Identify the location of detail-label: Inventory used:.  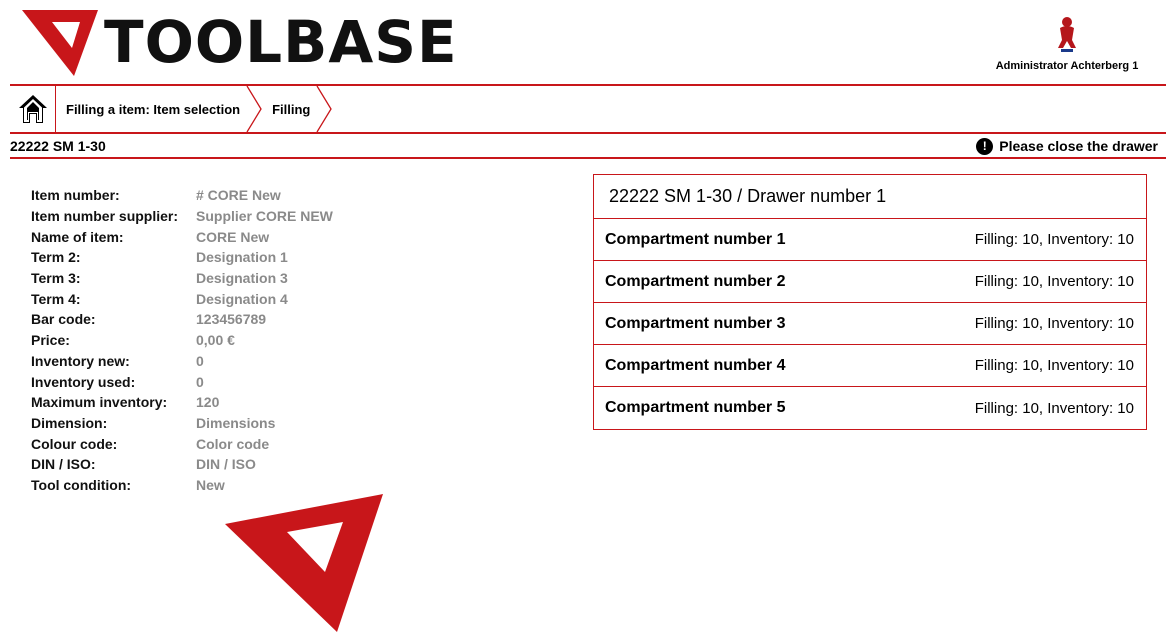
(83, 381).